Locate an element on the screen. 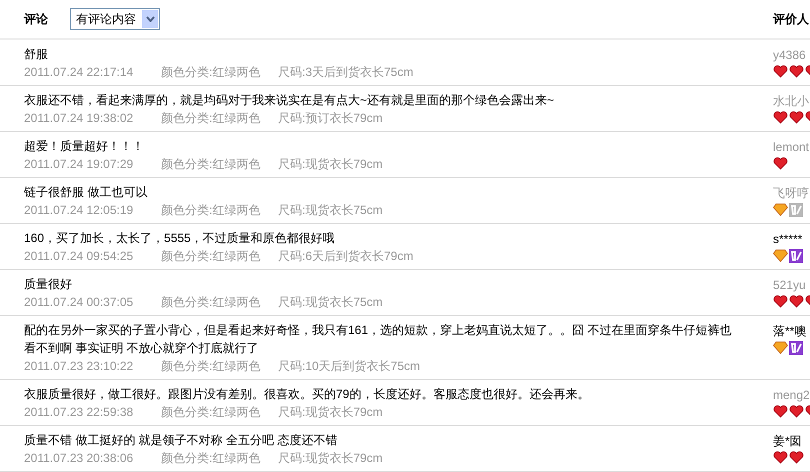 Image resolution: width=810 pixels, height=472 pixels. review-text: 配的在另外一家买的子置小背心，但是看起来好奇怪，我只有161，选的短款，穿上老妈直说太短了。。囧 不过在里面穿条牛仔短裤也看不到啊 事实证明 不放心就穿个打底就行了 is located at coordinates (378, 339).